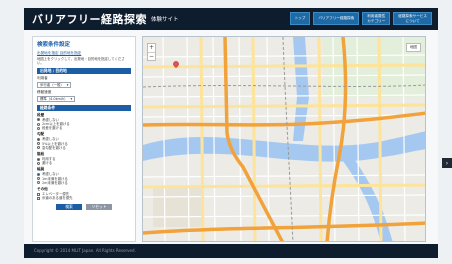 This screenshot has height=264, width=452. What do you see at coordinates (42, 77) in the screenshot?
I see `mode-label: 利用者` at bounding box center [42, 77].